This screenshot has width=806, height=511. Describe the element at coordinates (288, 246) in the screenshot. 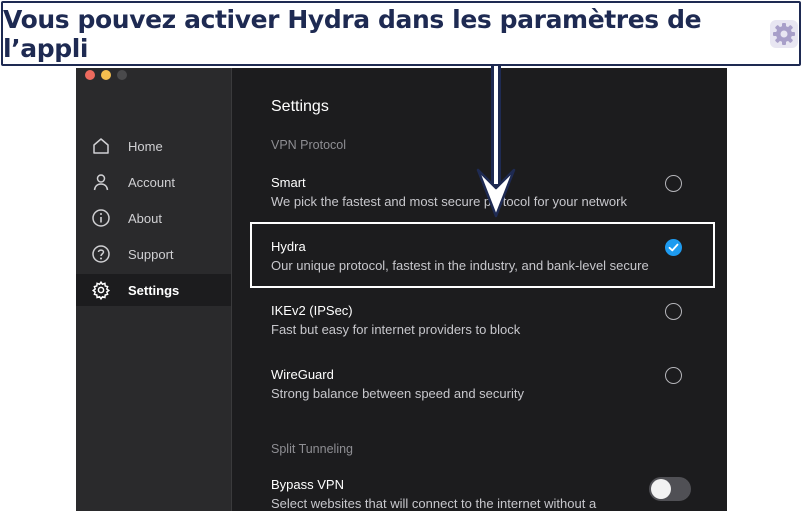

I see `option-name: Hydra` at that location.